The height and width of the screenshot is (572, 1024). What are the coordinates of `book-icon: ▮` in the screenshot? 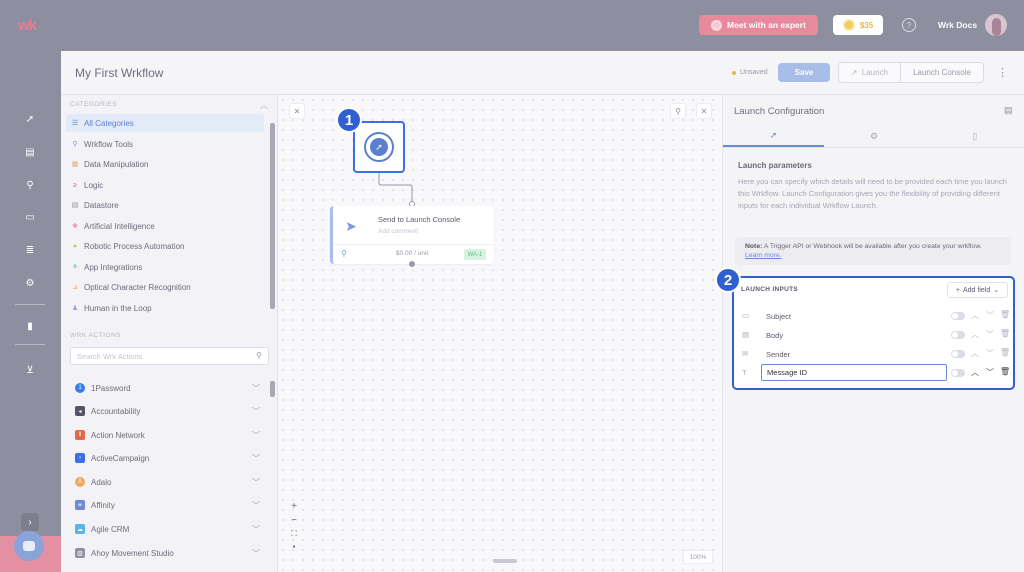 It's located at (30, 326).